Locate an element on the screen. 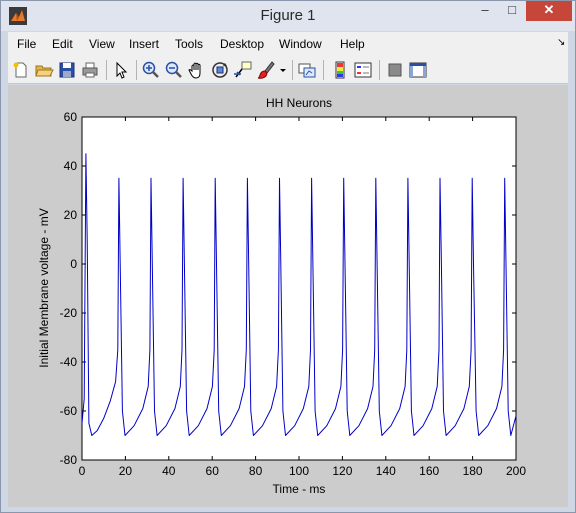 The image size is (576, 513). y-tick-label: 20 is located at coordinates (71, 215).